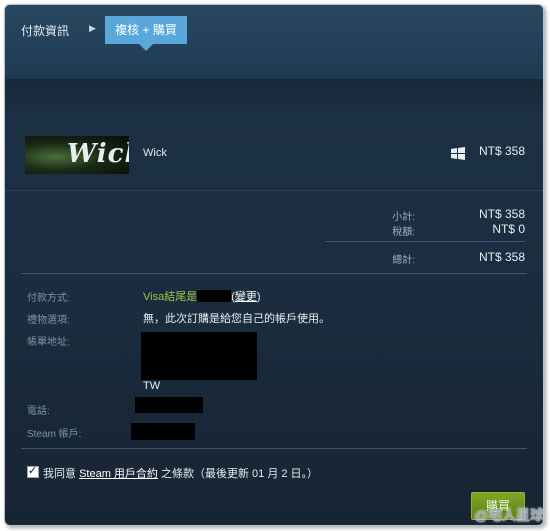  Describe the element at coordinates (38, 411) in the screenshot. I see `phone-label: 電話:` at that location.